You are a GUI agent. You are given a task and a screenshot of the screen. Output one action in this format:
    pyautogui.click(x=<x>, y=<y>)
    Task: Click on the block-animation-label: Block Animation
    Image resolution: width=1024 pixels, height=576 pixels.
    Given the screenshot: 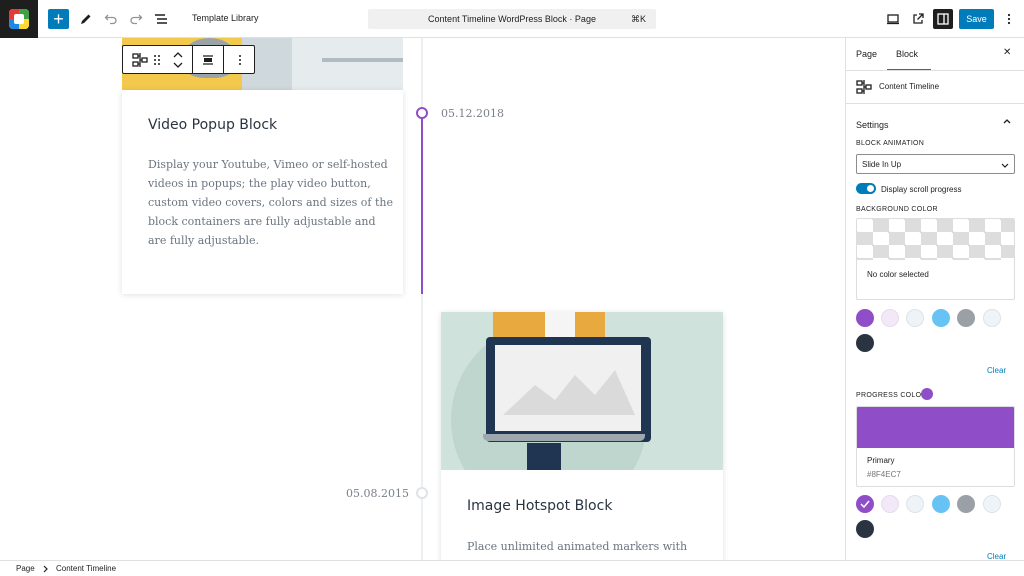 What is the action you would take?
    pyautogui.click(x=890, y=143)
    